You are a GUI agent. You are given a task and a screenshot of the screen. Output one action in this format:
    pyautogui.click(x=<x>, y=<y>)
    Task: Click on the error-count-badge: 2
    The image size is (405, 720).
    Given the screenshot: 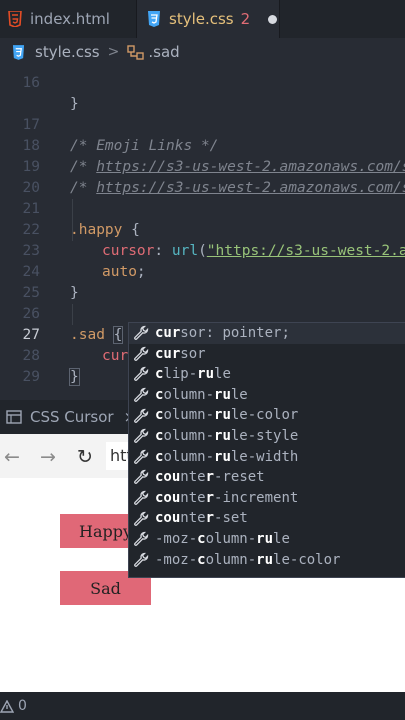 What is the action you would take?
    pyautogui.click(x=245, y=19)
    